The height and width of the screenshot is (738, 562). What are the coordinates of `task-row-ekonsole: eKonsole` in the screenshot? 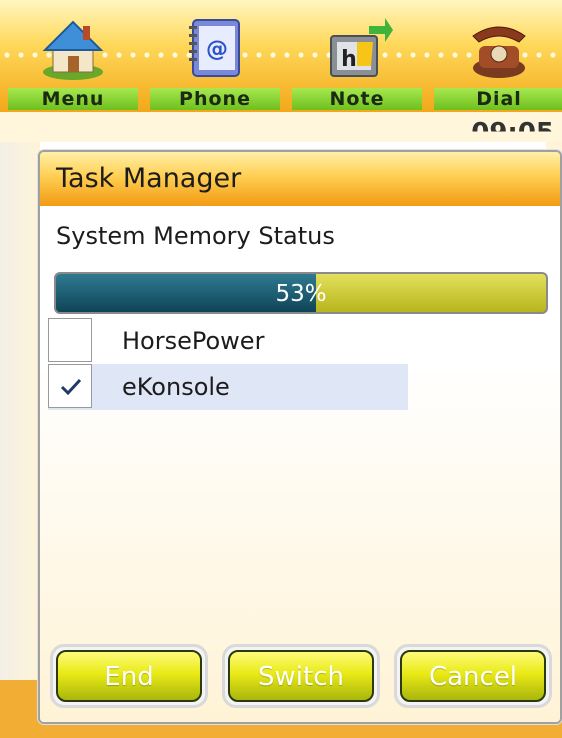 It's located at (228, 387).